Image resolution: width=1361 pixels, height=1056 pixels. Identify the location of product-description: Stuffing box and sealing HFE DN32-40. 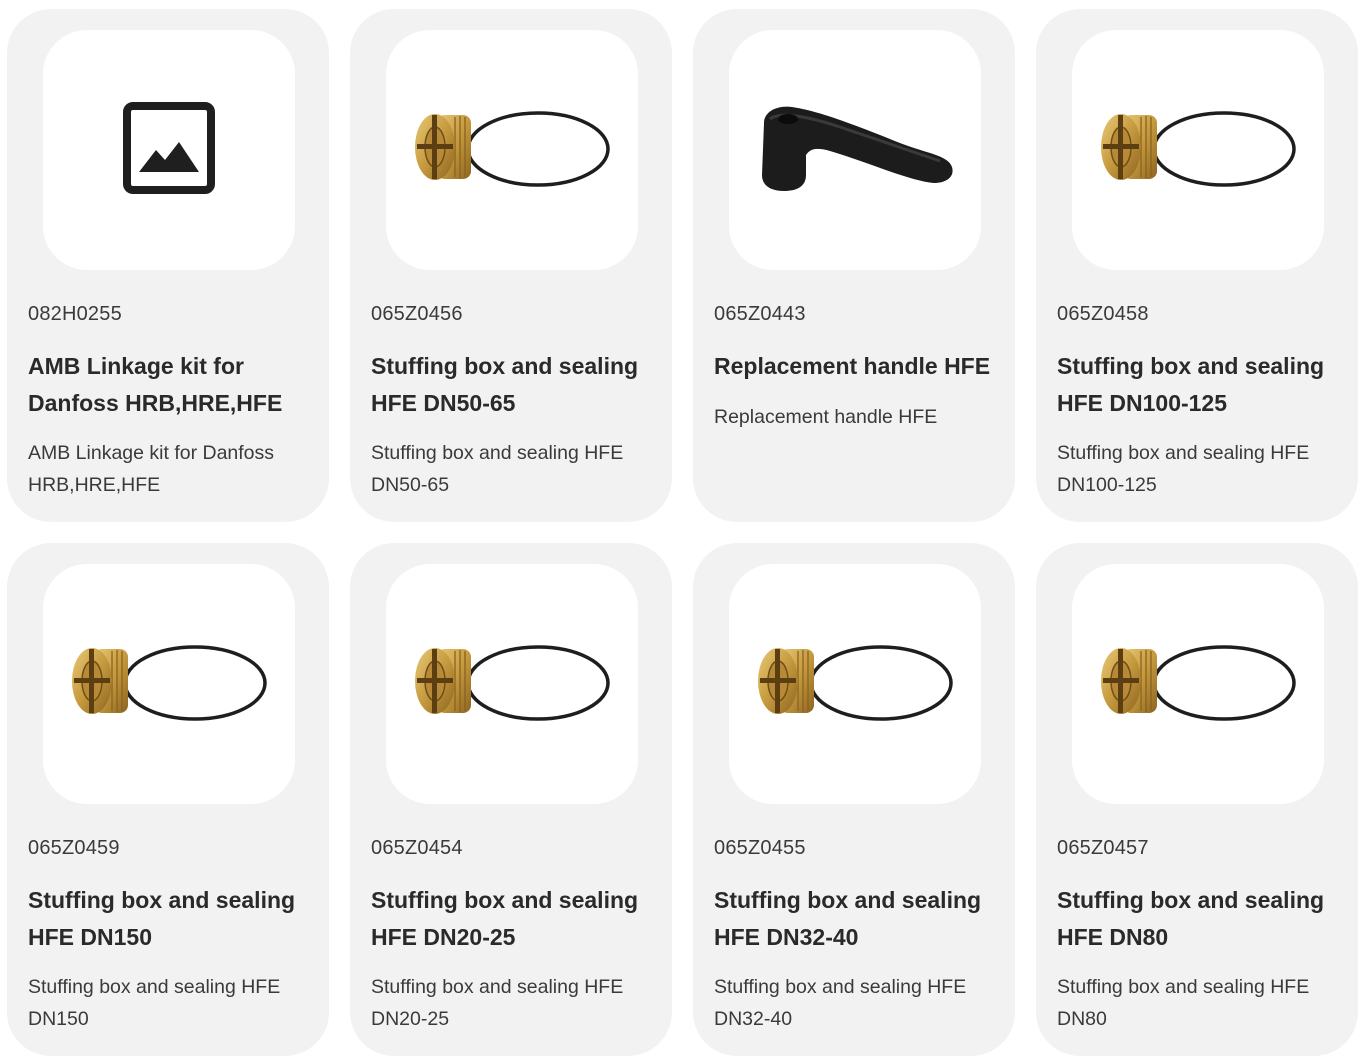
(840, 1003).